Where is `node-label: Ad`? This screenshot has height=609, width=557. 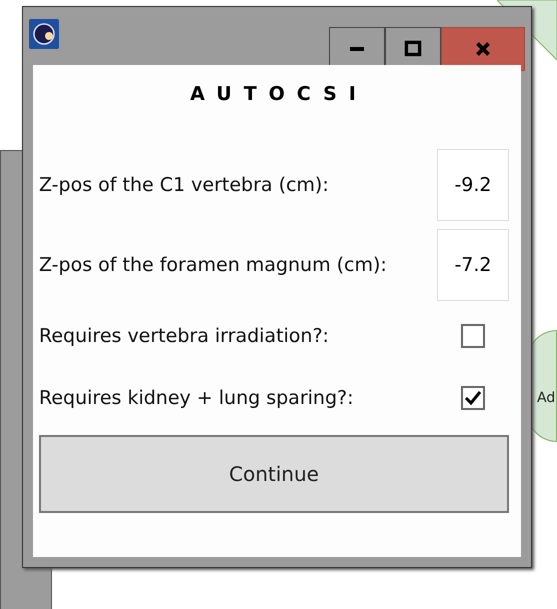
node-label: Ad is located at coordinates (546, 398).